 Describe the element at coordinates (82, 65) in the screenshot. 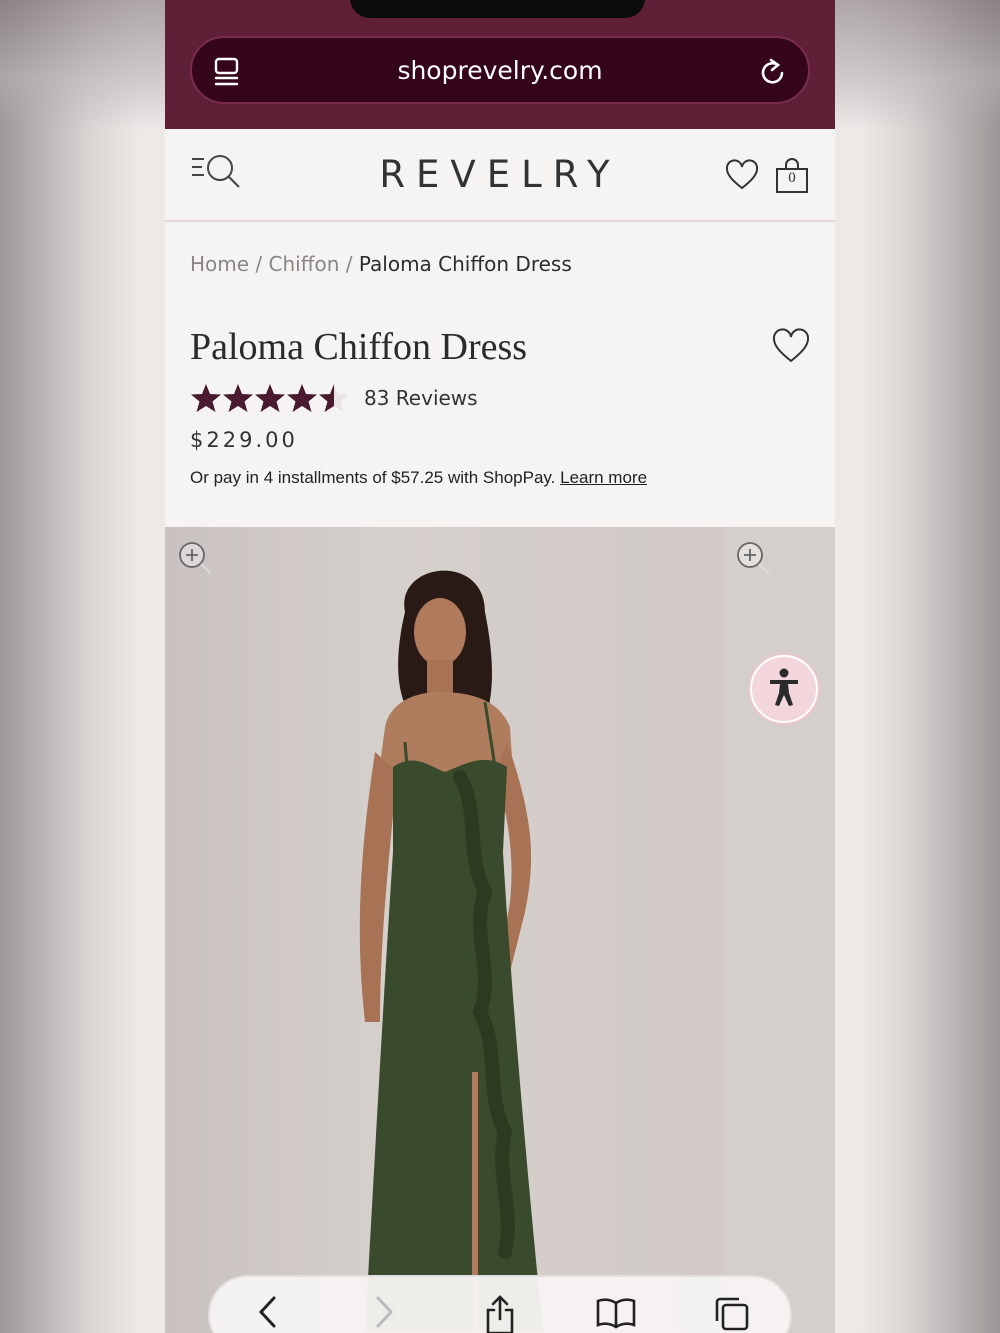

I see `background-left` at that location.